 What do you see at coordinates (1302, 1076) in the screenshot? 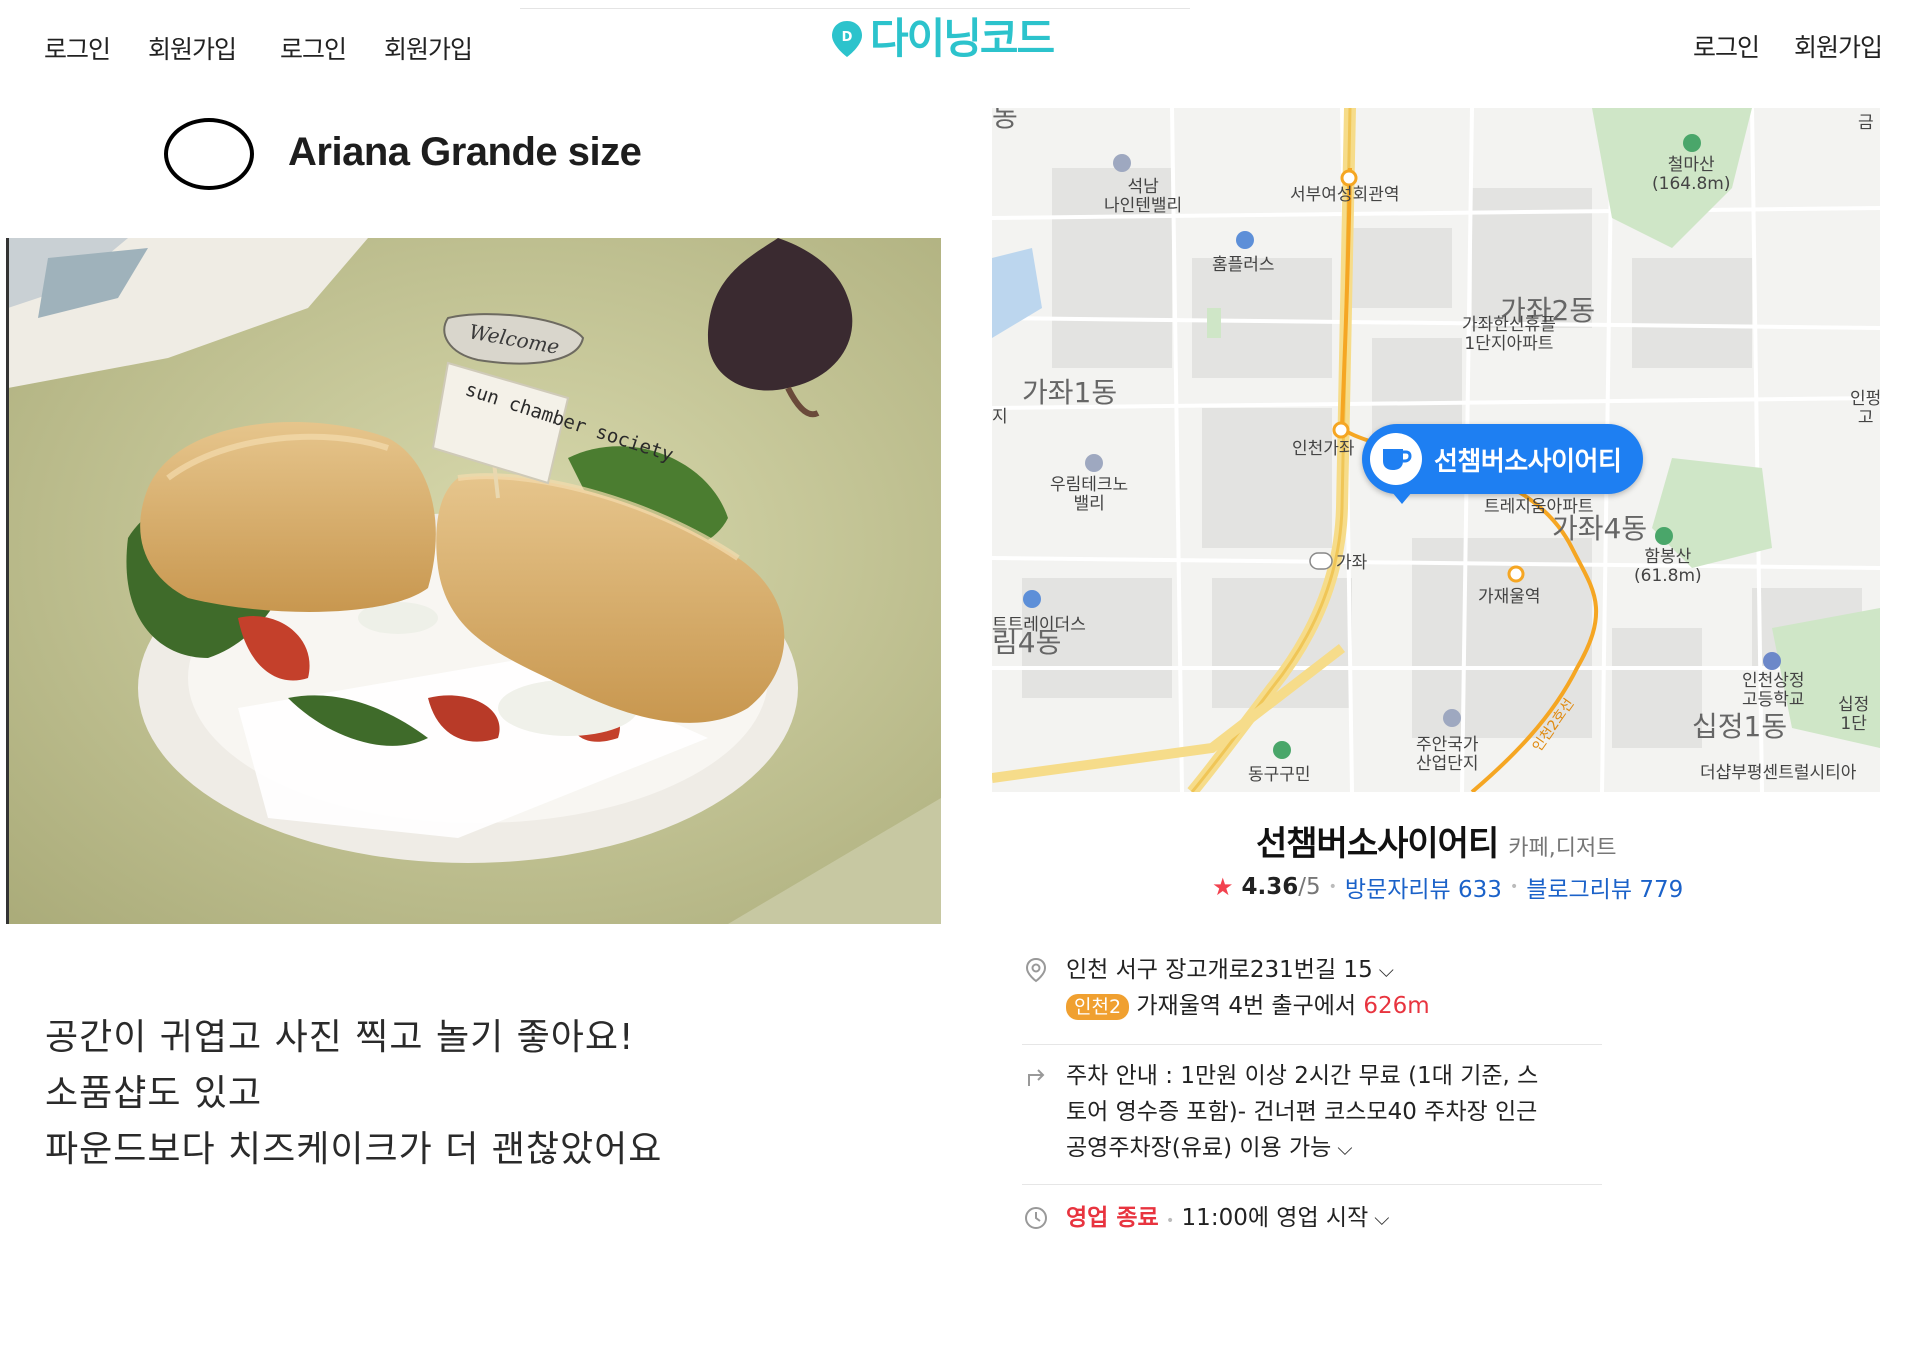
I see `parking-line-1: 주차 안내 : 1만원 이상 2시간 무료 (1대 기준, 스` at bounding box center [1302, 1076].